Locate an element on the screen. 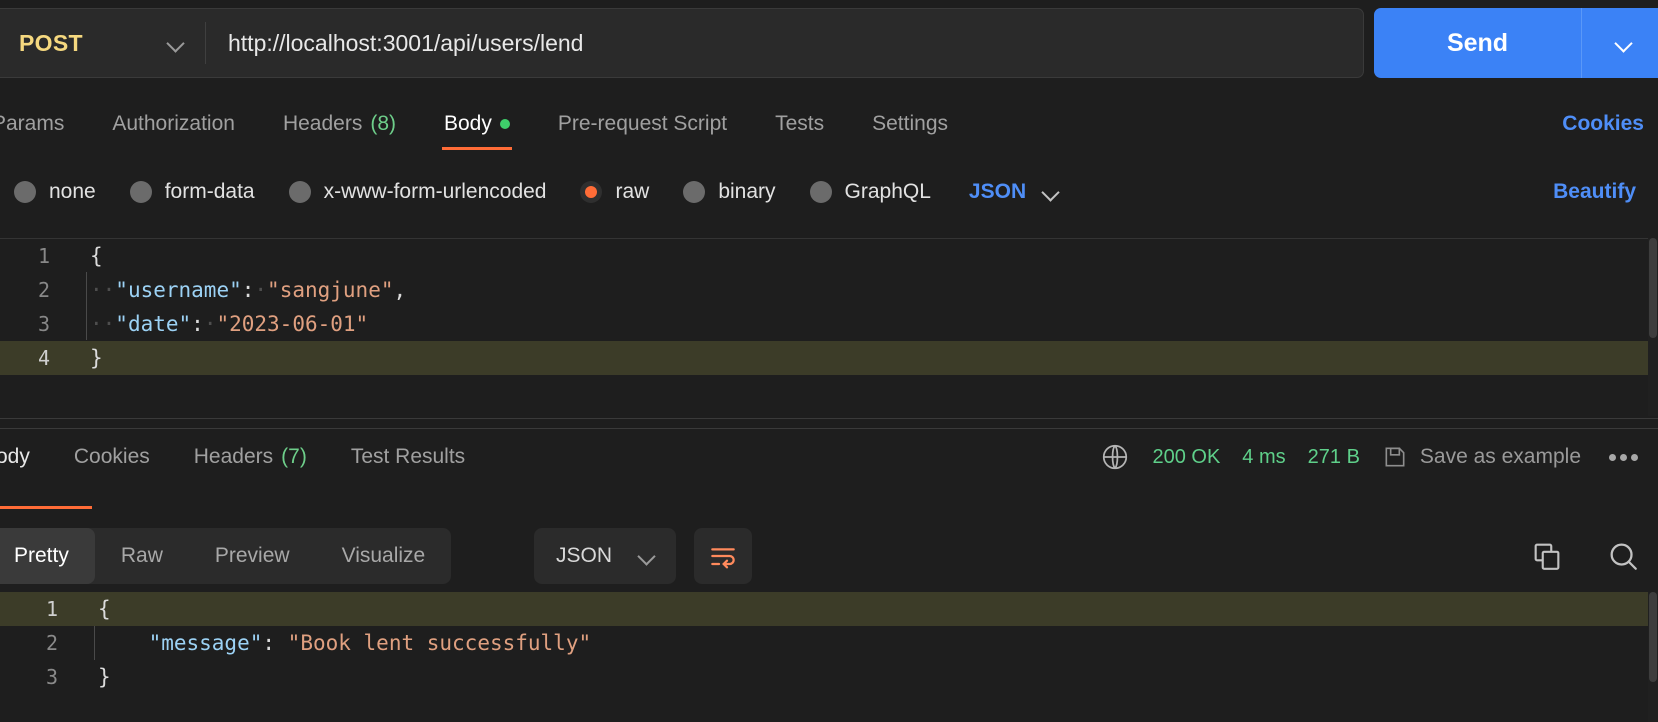 The height and width of the screenshot is (722, 1658). radio-label: raw is located at coordinates (632, 191).